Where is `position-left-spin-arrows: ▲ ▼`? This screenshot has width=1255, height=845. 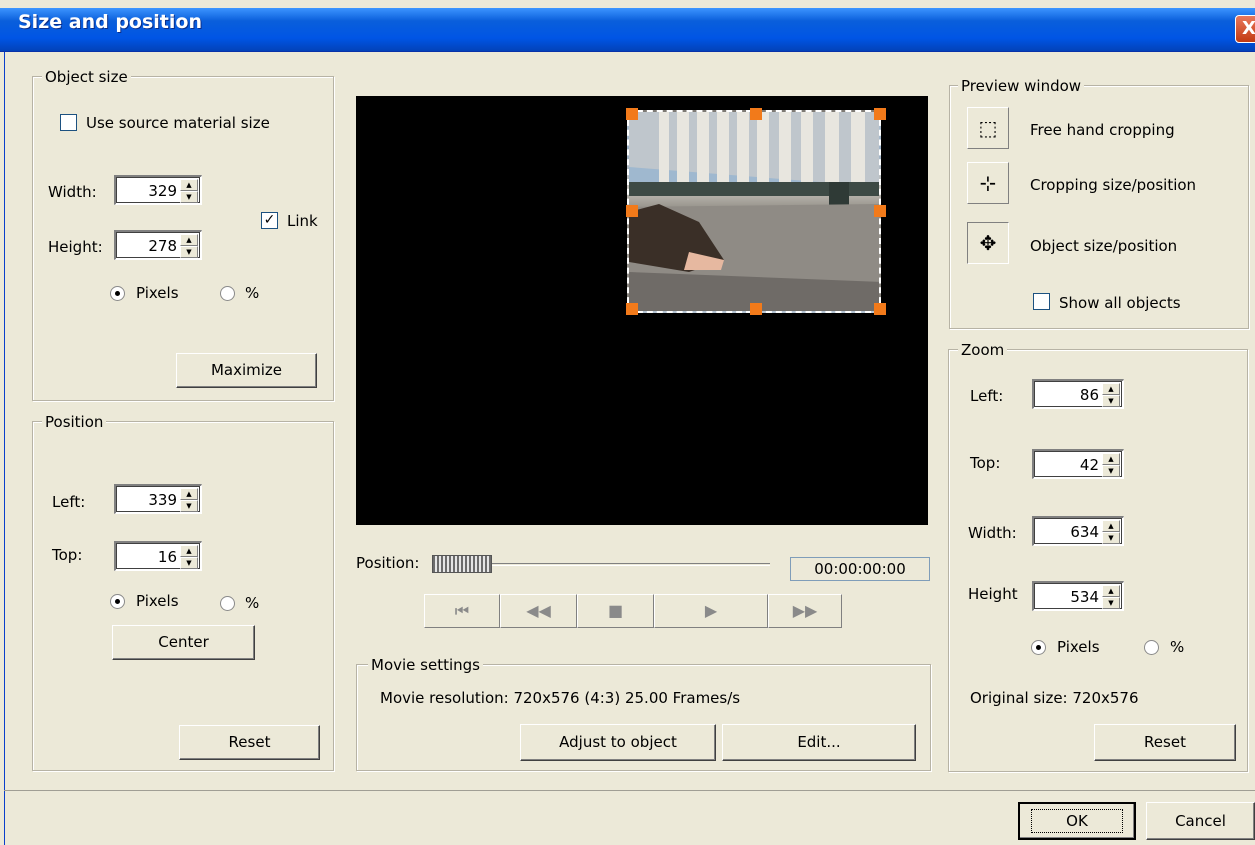
position-left-spin-arrows: ▲ ▼ is located at coordinates (189, 500).